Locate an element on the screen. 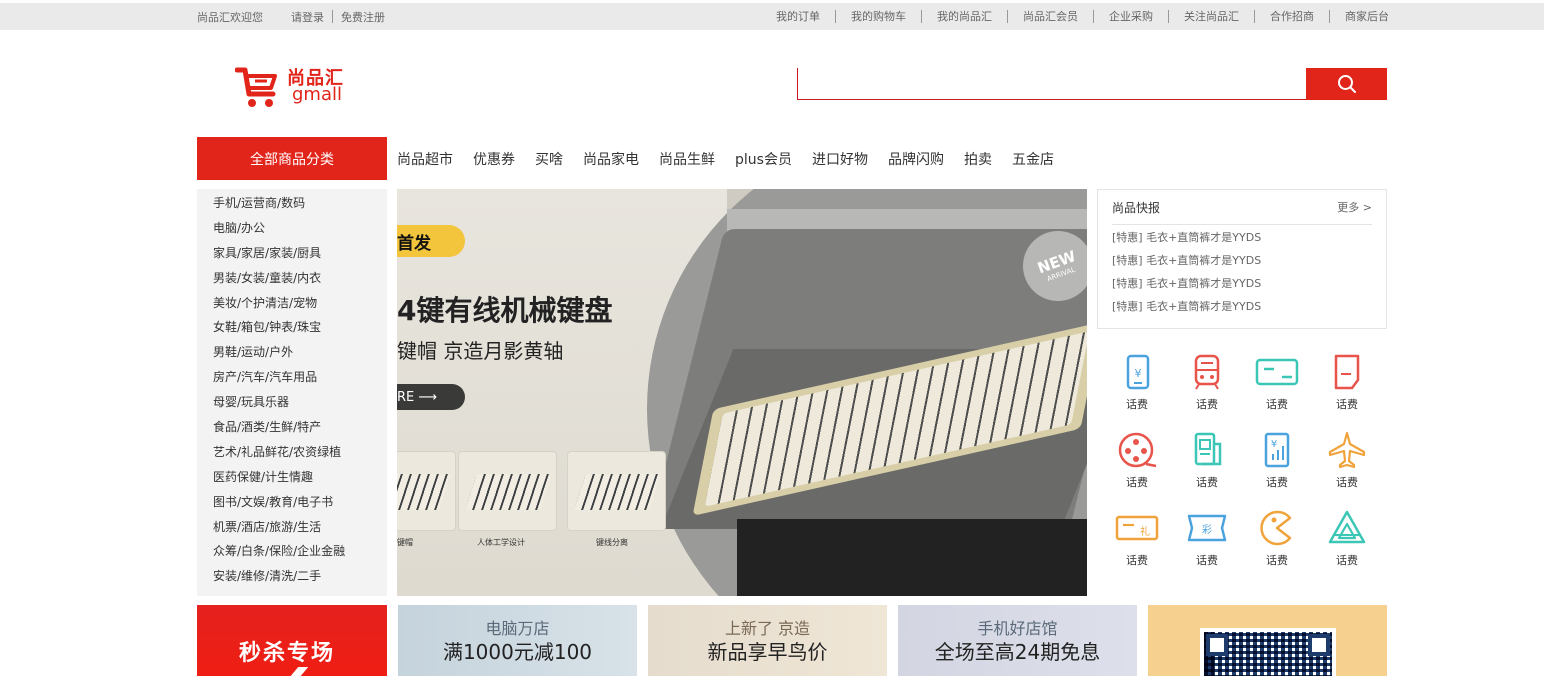 This screenshot has width=1544, height=676. nav-item-buy: 买啥 is located at coordinates (549, 159).